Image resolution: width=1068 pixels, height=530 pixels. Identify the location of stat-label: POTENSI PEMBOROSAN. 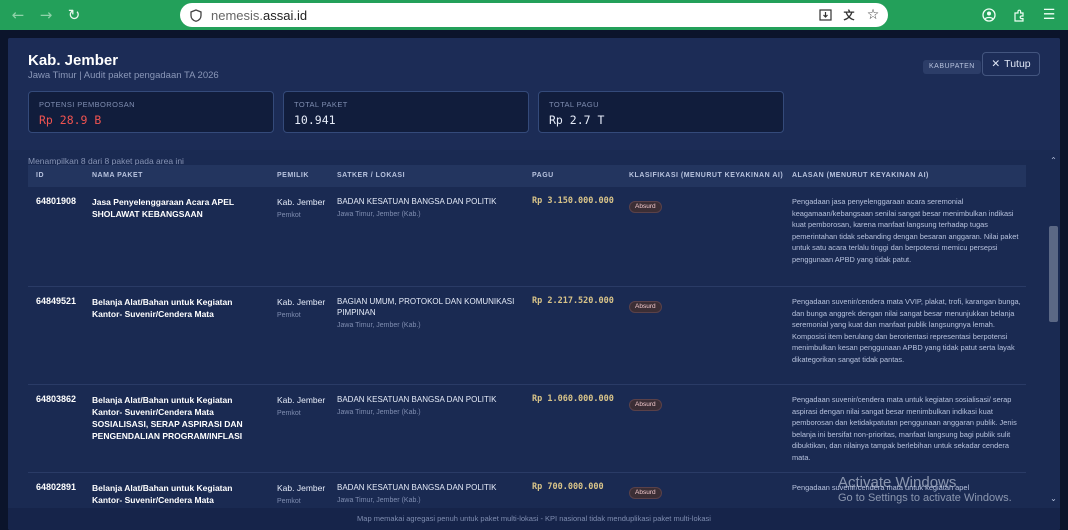
(87, 104).